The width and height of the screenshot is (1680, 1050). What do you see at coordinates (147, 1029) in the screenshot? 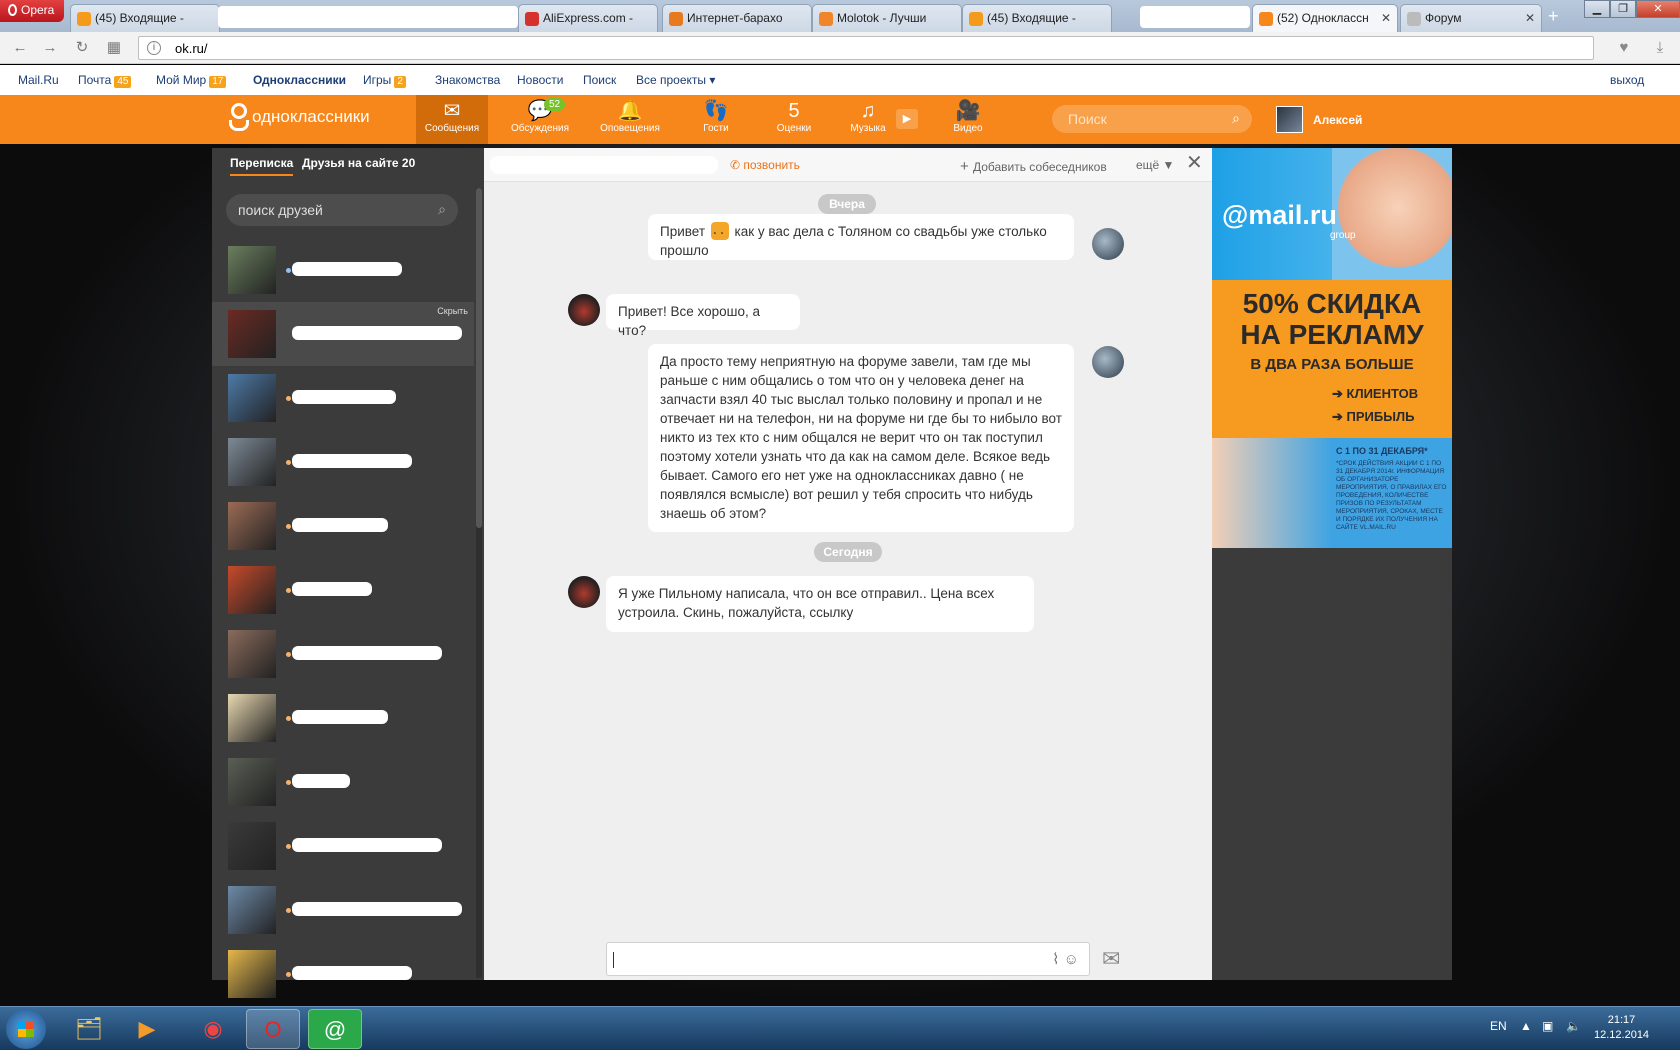
I see `media-player-taskbar-icon: ▶` at bounding box center [147, 1029].